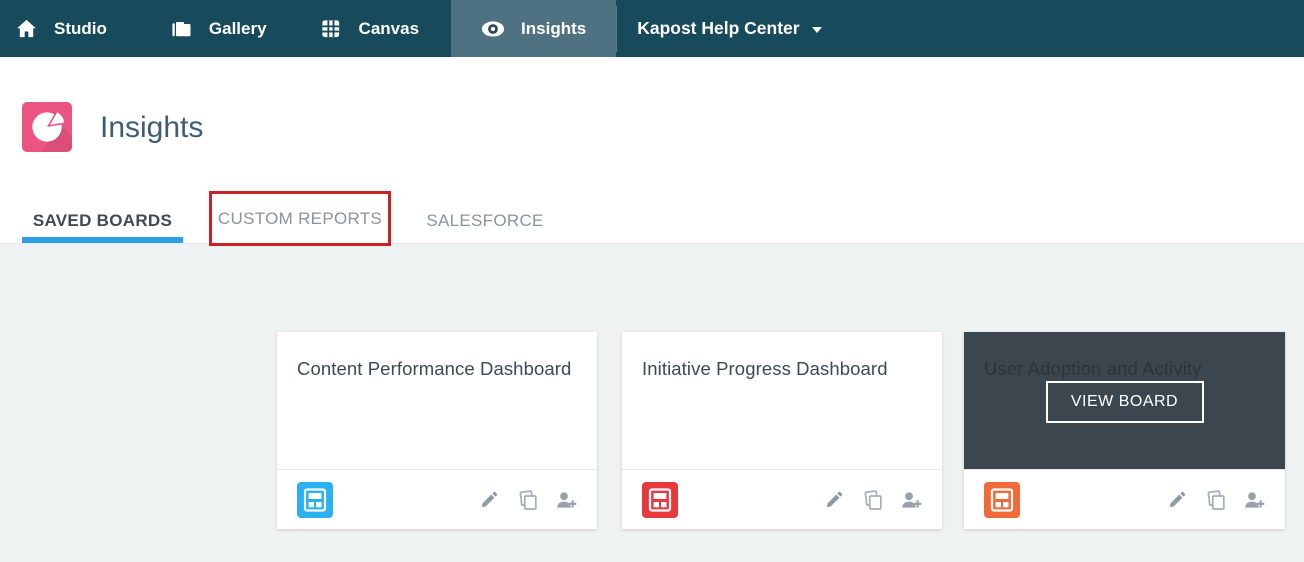 The width and height of the screenshot is (1304, 562). What do you see at coordinates (80, 28) in the screenshot?
I see `nav-item-label: Studio` at bounding box center [80, 28].